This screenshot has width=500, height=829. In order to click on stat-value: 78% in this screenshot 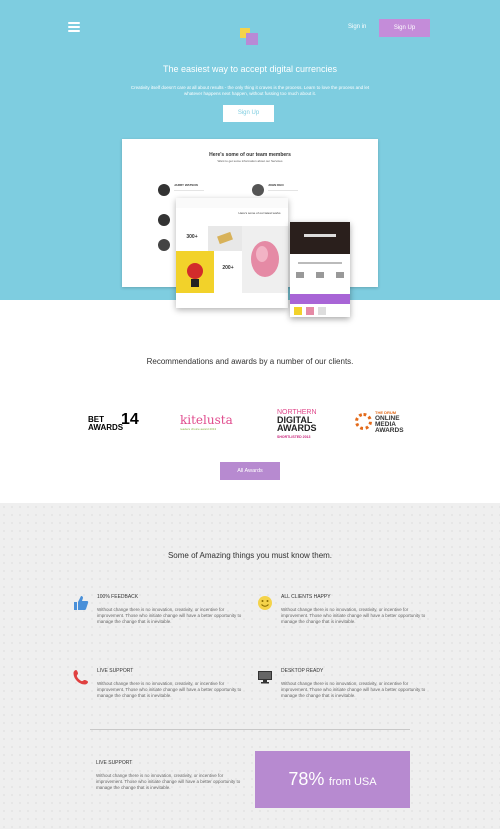, I will do `click(306, 779)`.